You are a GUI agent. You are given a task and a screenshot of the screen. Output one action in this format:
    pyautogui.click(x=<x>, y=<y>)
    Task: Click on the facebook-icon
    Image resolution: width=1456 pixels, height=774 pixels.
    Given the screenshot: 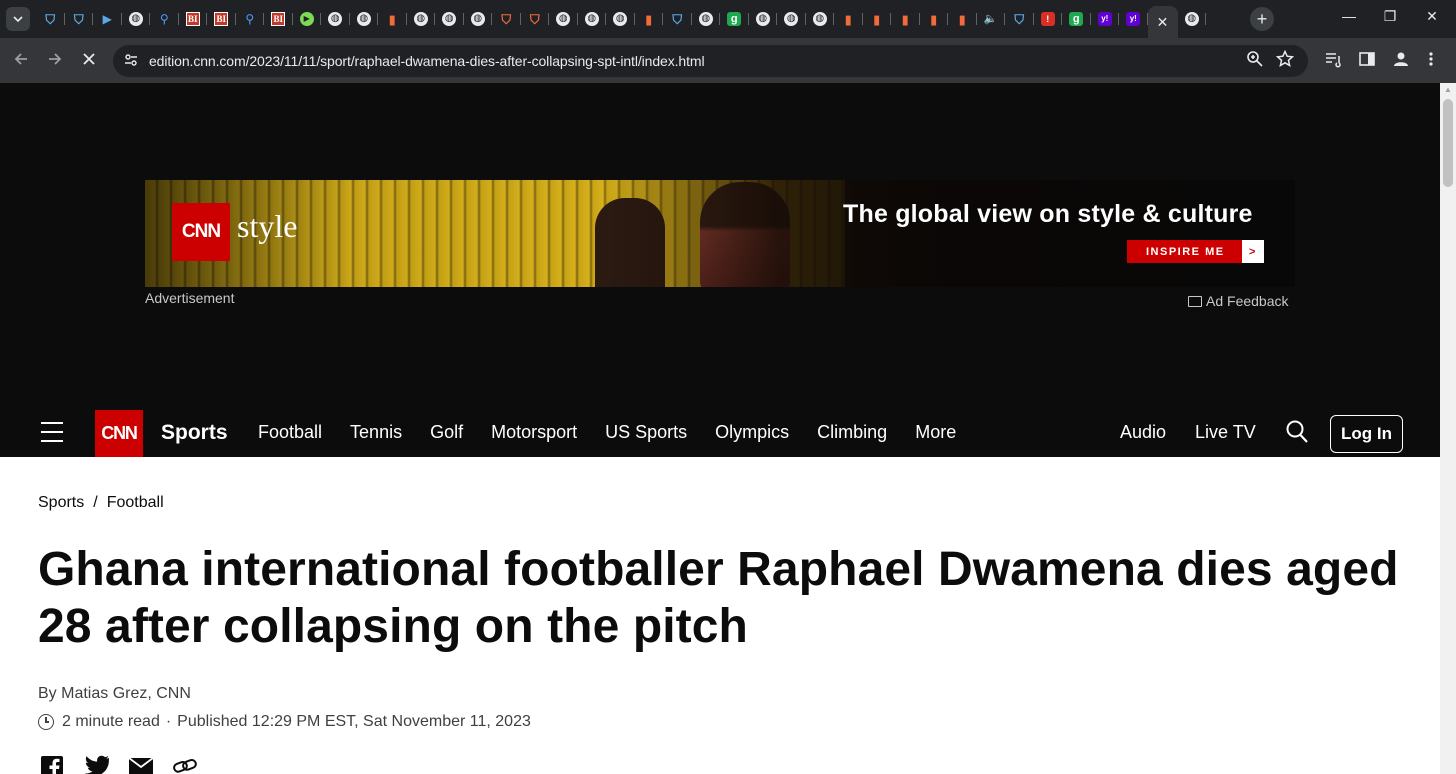 What is the action you would take?
    pyautogui.click(x=53, y=764)
    